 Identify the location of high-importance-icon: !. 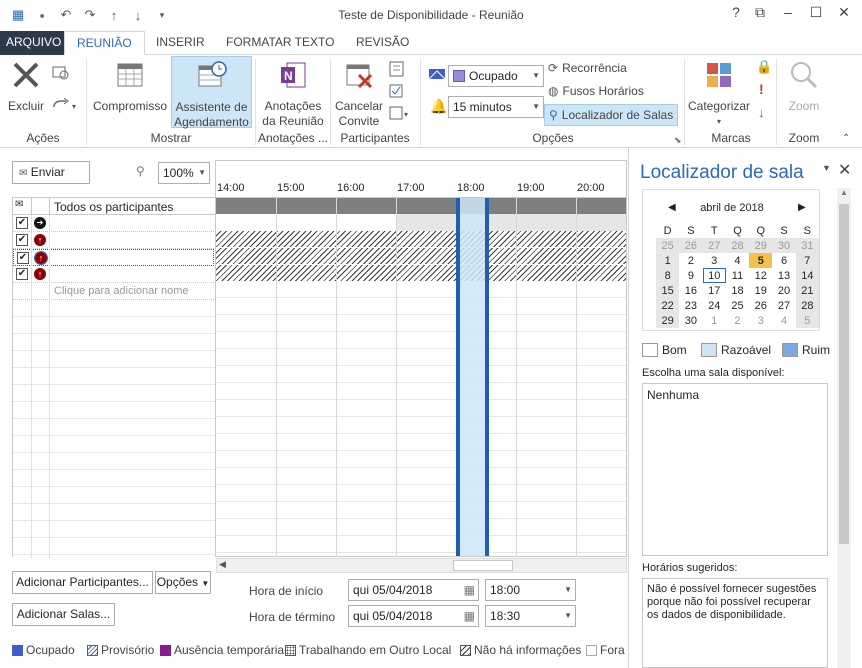
(761, 89).